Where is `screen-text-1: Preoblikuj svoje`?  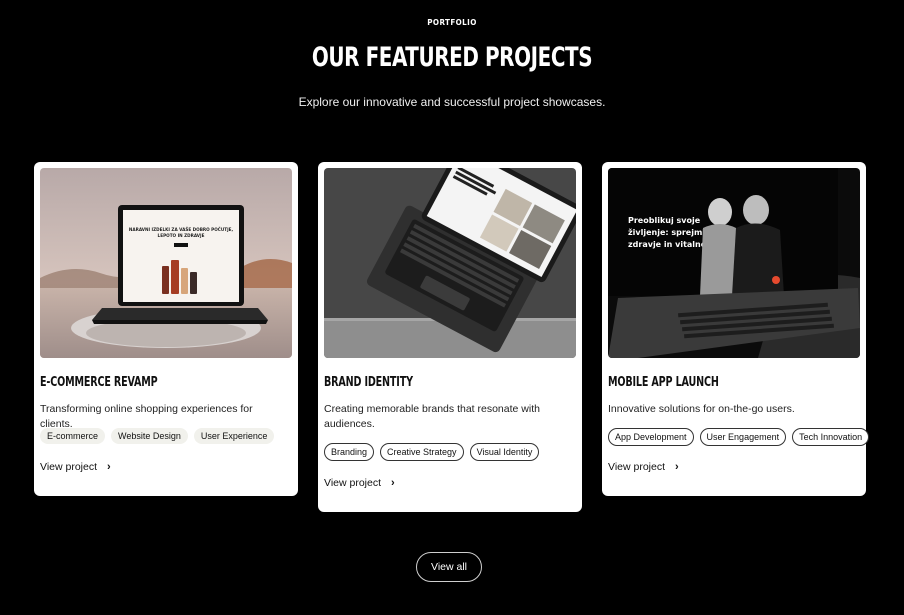 screen-text-1: Preoblikuj svoje is located at coordinates (664, 220).